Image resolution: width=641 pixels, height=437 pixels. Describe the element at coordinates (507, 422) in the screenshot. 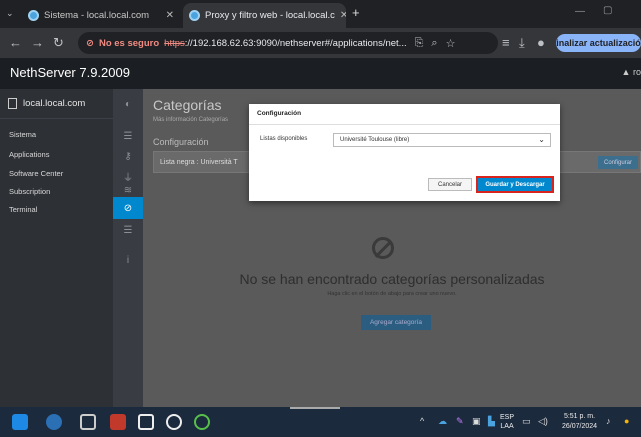

I see `language-indicator: ESP LAA` at that location.